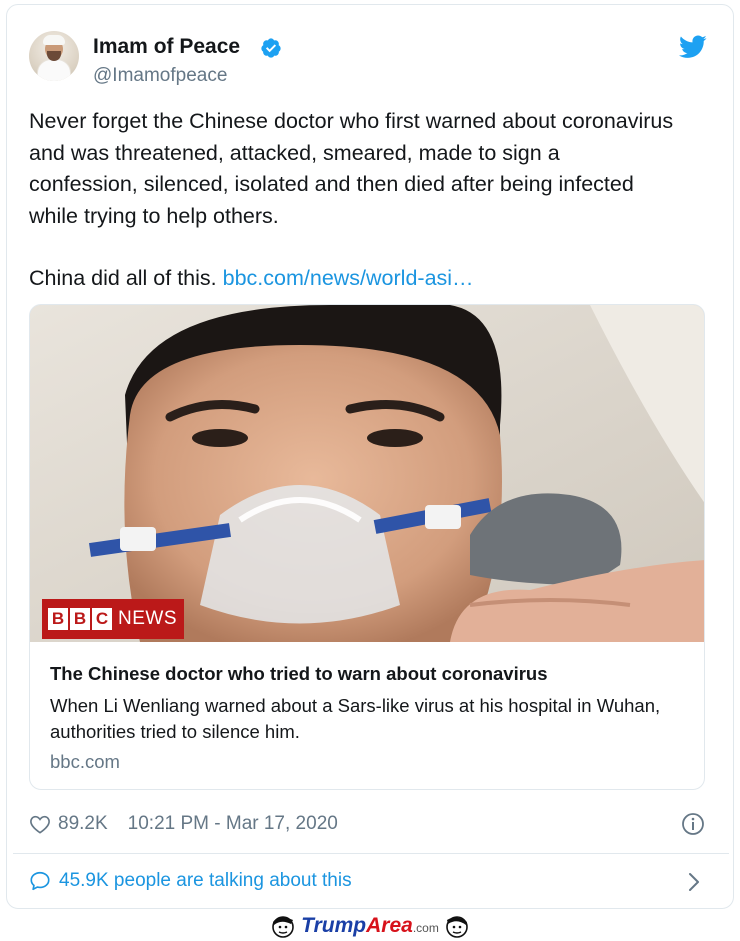  I want to click on info-icon, so click(693, 824).